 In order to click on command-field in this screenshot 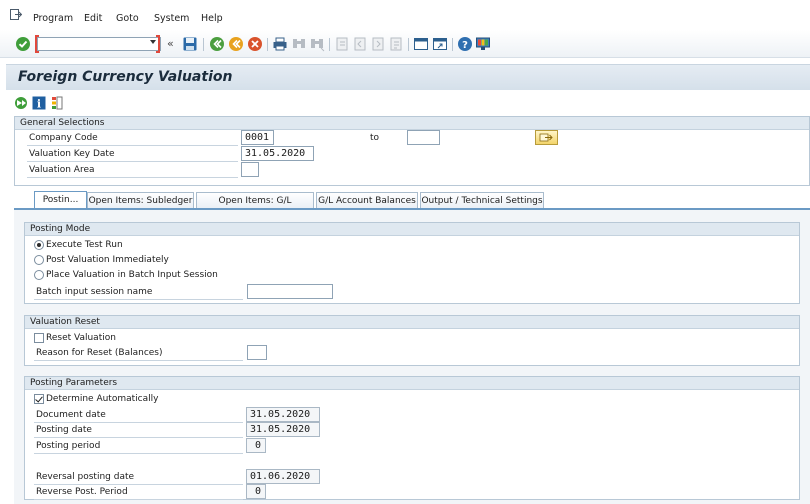, I will do `click(99, 44)`.